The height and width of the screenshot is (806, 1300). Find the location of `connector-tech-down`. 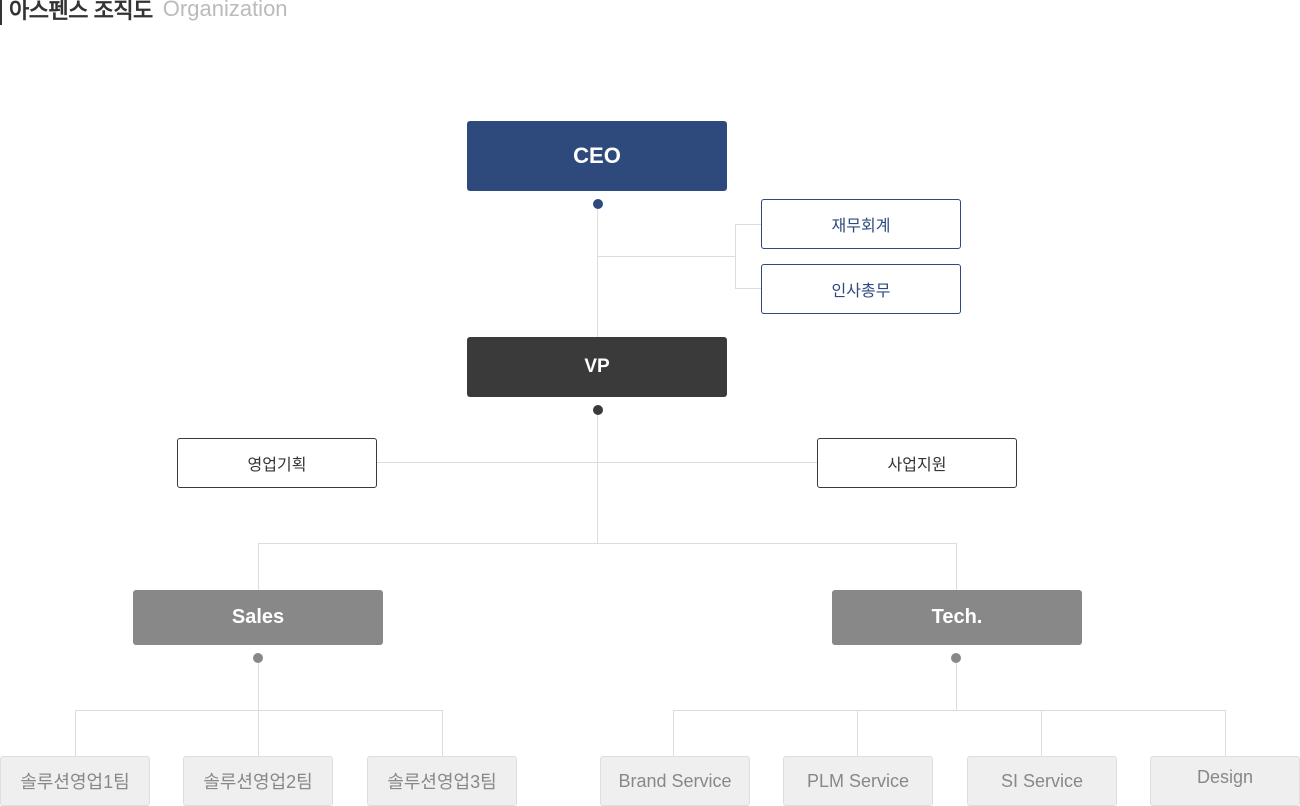

connector-tech-down is located at coordinates (956, 684).